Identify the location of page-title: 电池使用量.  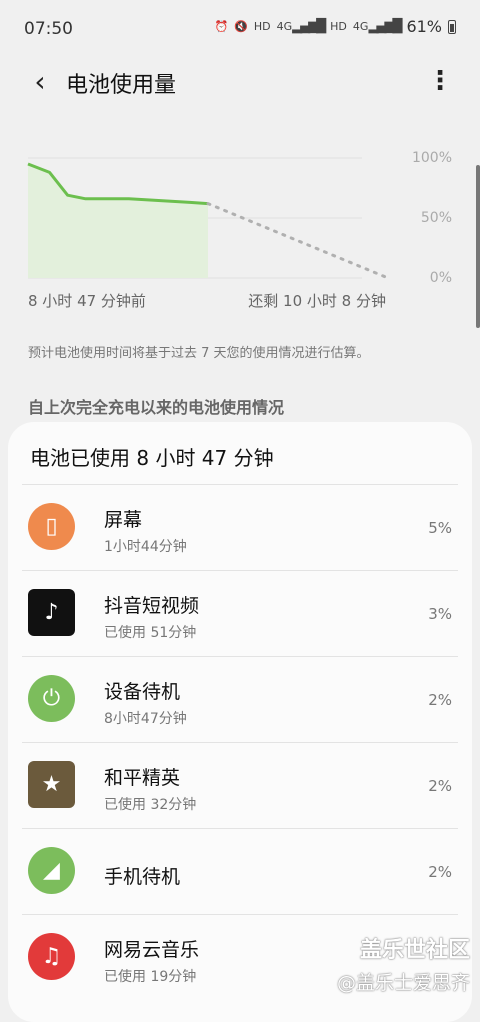
(121, 85).